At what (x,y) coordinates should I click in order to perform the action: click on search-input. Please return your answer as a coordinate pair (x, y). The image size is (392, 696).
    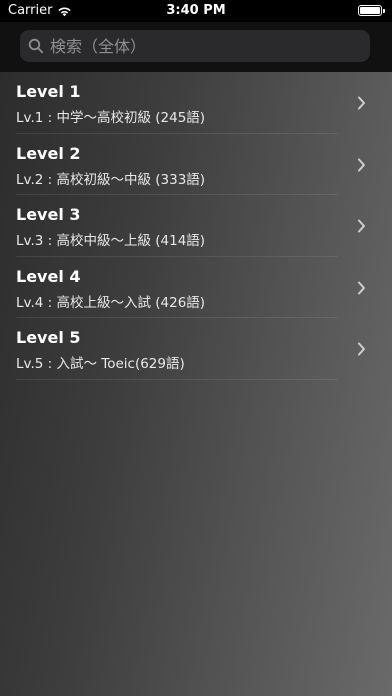
    Looking at the image, I should click on (200, 46).